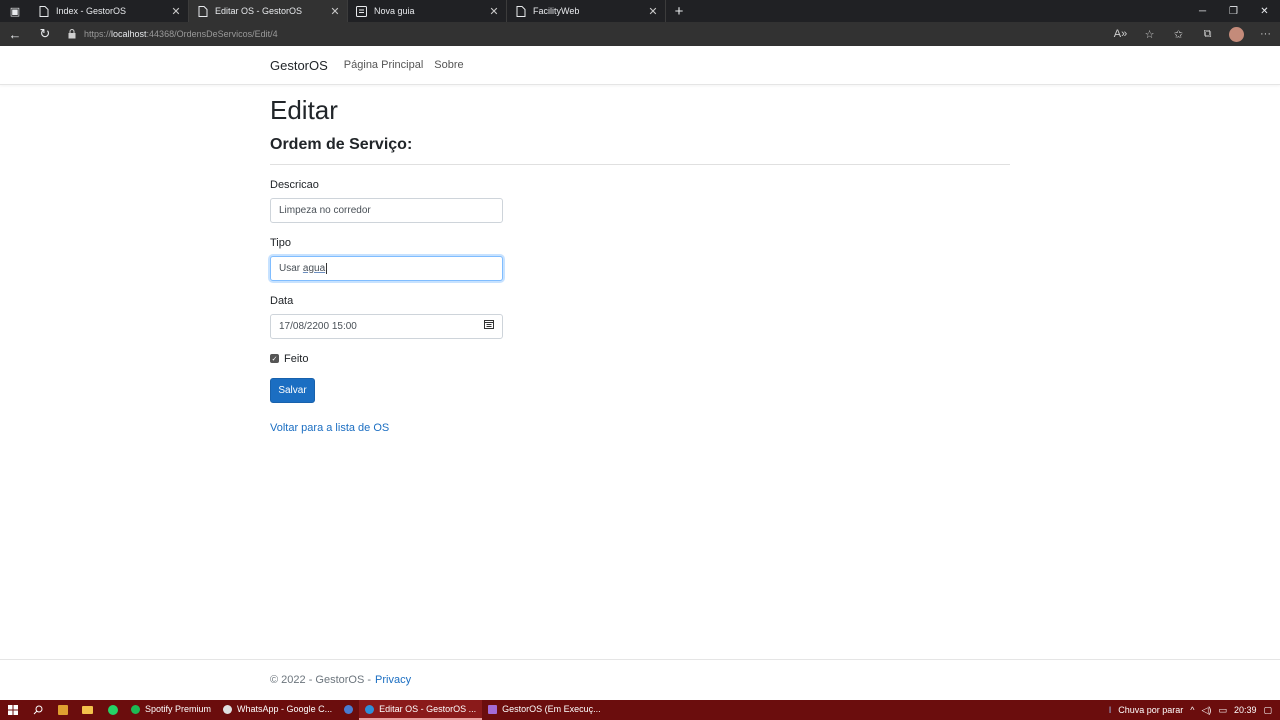 This screenshot has width=1280, height=720. I want to click on app-icon, so click(349, 709).